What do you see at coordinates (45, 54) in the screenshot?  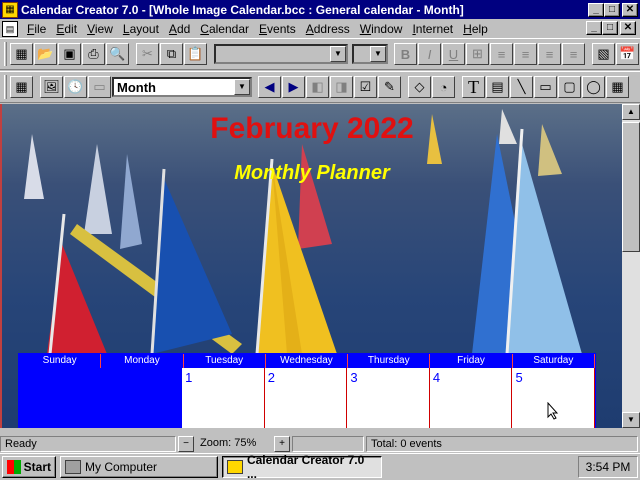 I see `open-folder-icon: 📂` at bounding box center [45, 54].